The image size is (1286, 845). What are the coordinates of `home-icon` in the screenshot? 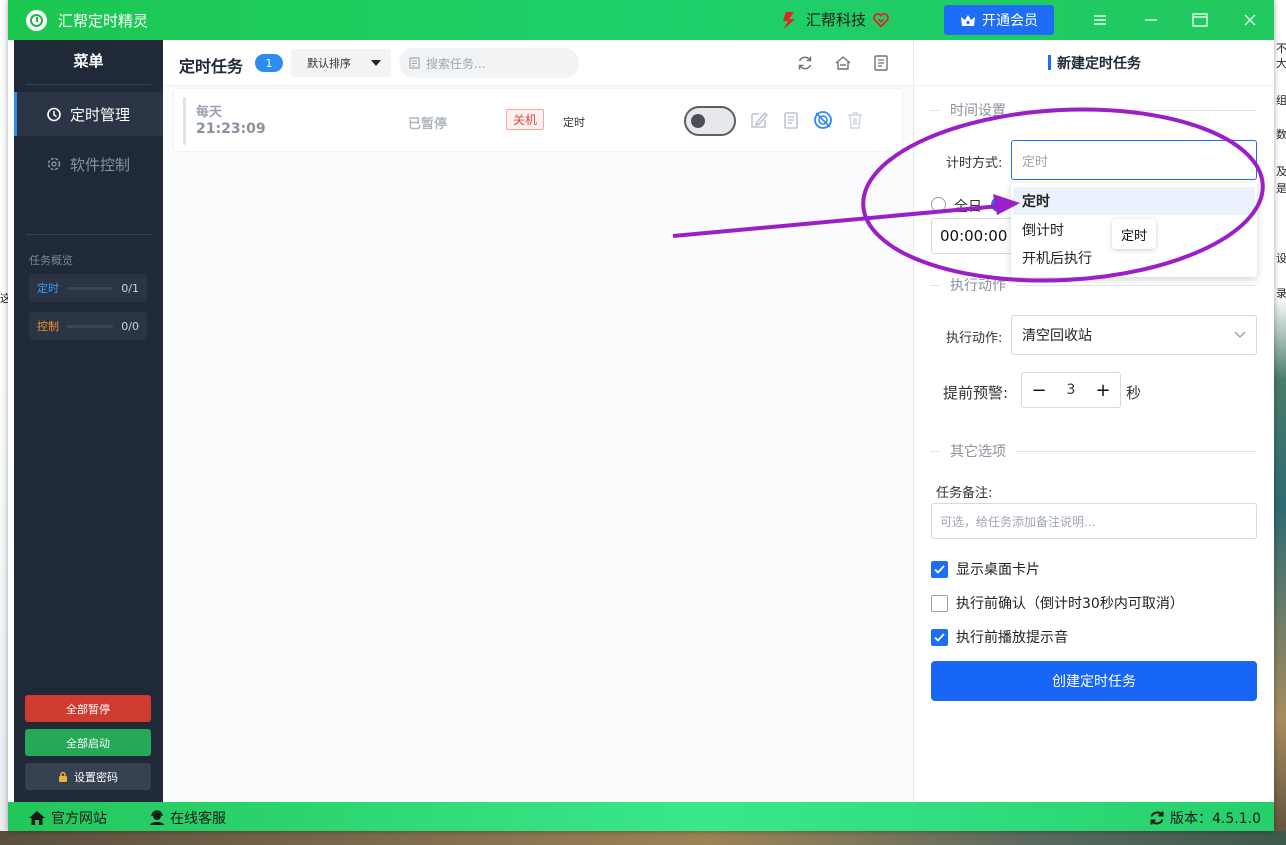 It's located at (37, 818).